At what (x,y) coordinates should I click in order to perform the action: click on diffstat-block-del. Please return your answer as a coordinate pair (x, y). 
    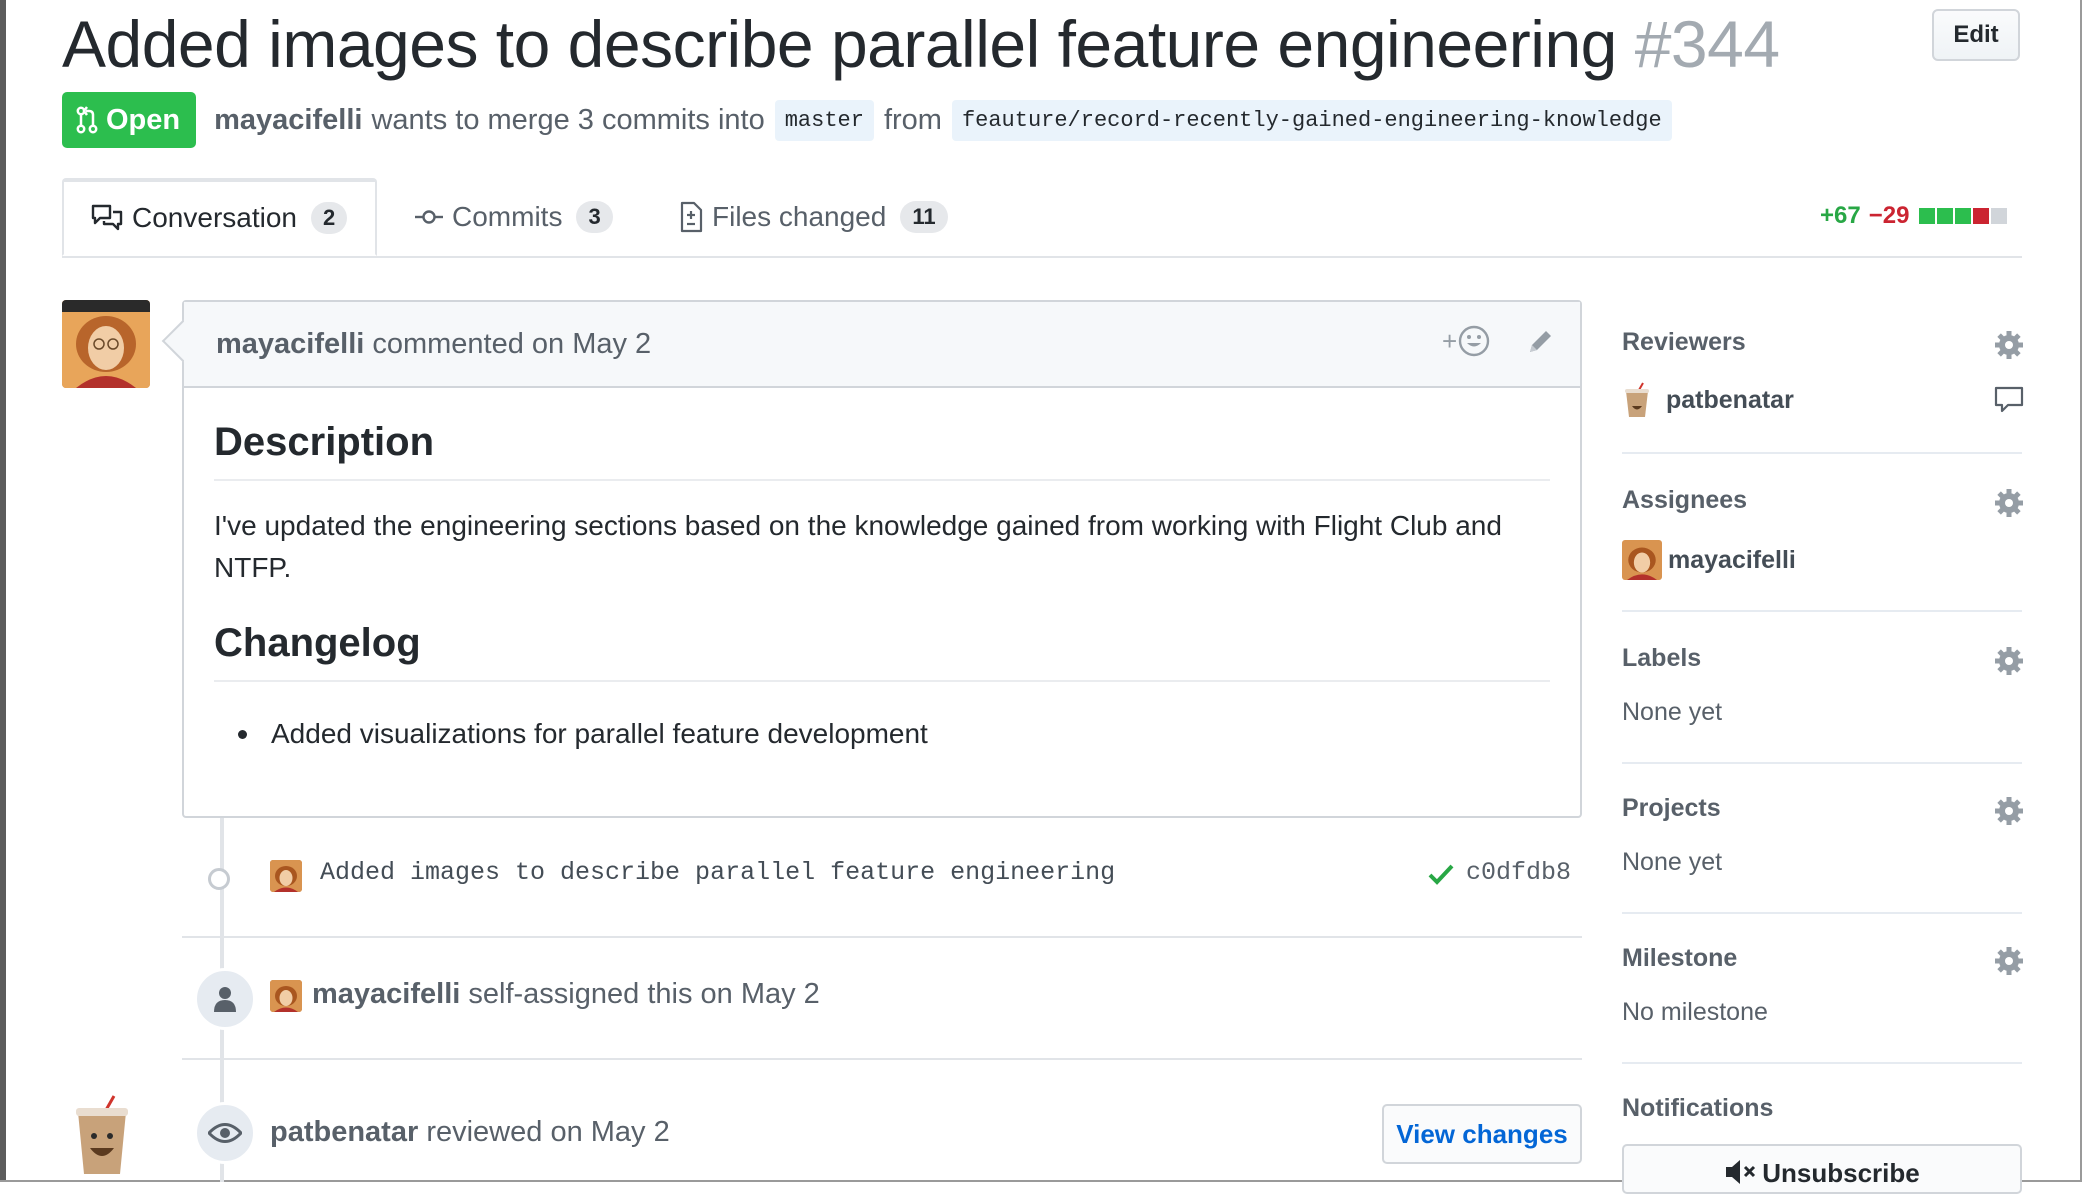
    Looking at the image, I should click on (1981, 216).